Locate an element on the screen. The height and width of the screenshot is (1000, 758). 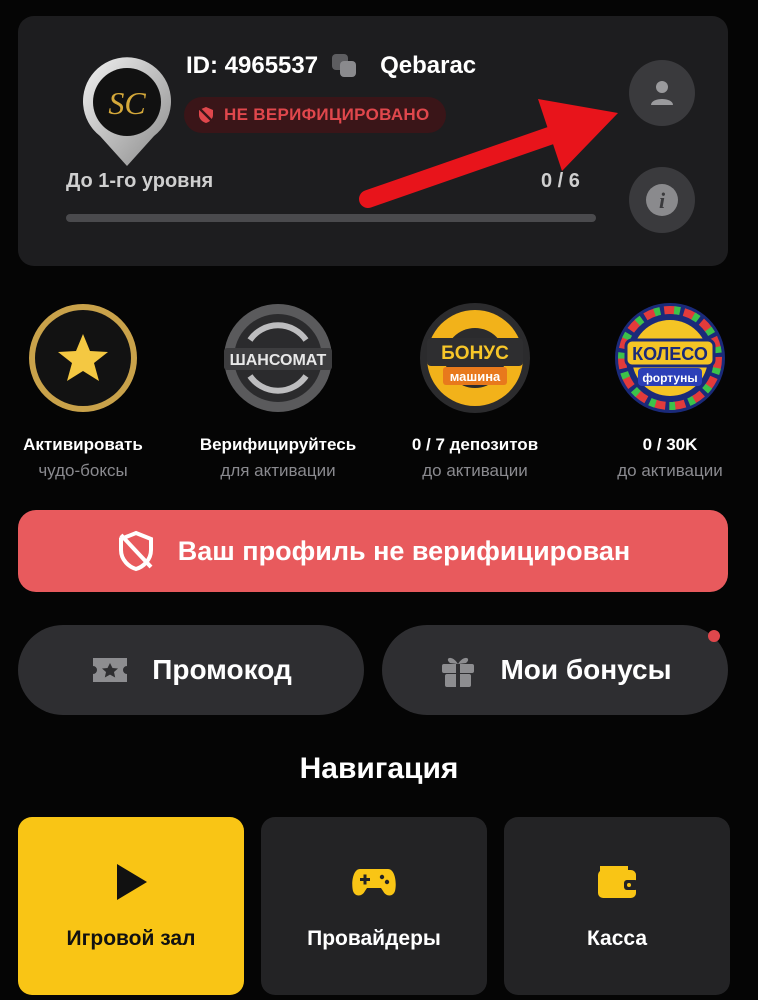
fortune-wheel-icon: КОЛЕСО фортуны is located at coordinates (670, 358).